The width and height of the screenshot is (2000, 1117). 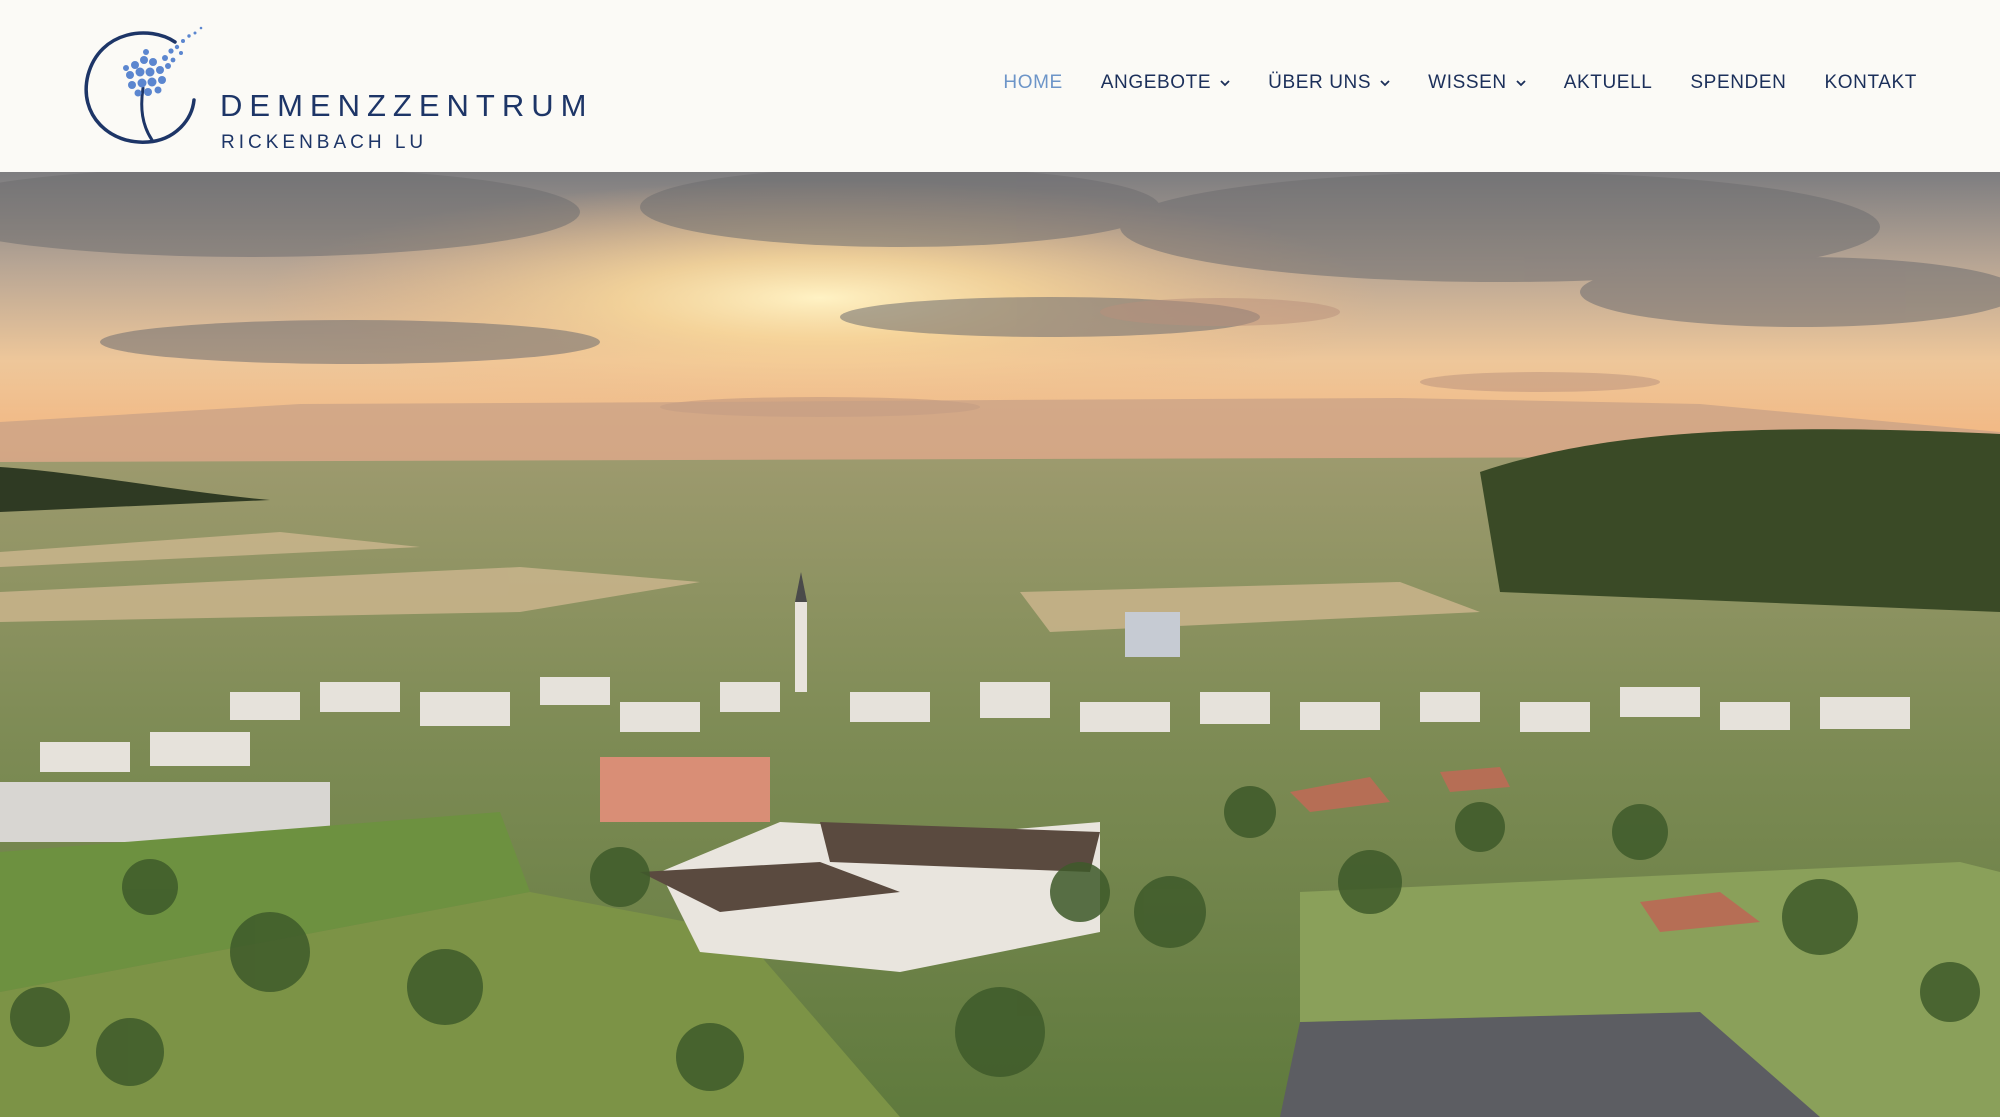 What do you see at coordinates (407, 105) in the screenshot?
I see `brand-title: DEMENZZENTRUM` at bounding box center [407, 105].